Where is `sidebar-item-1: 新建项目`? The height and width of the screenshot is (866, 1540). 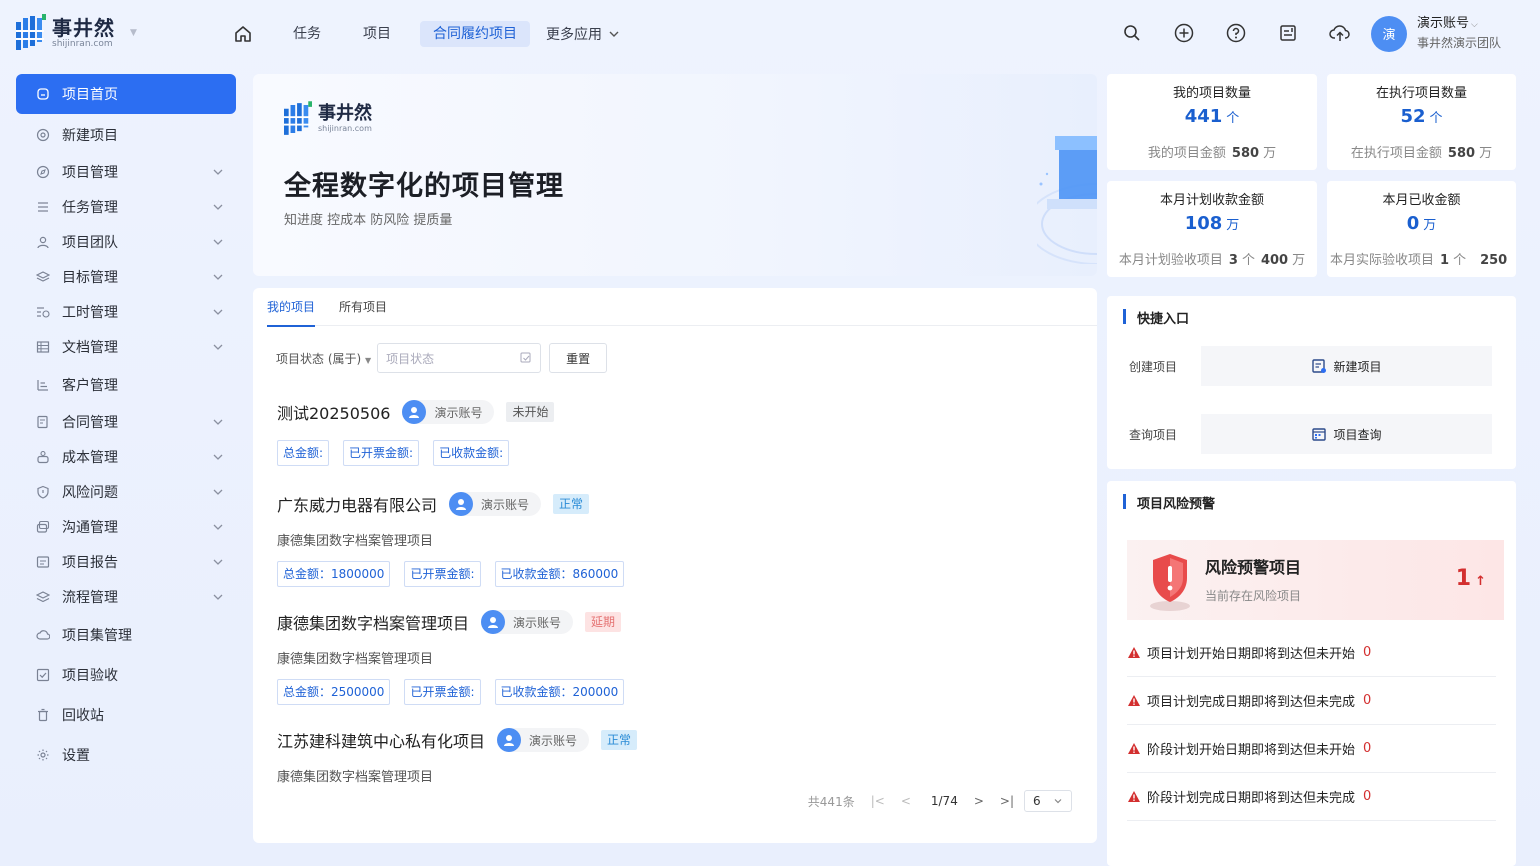 sidebar-item-1: 新建项目 is located at coordinates (126, 134).